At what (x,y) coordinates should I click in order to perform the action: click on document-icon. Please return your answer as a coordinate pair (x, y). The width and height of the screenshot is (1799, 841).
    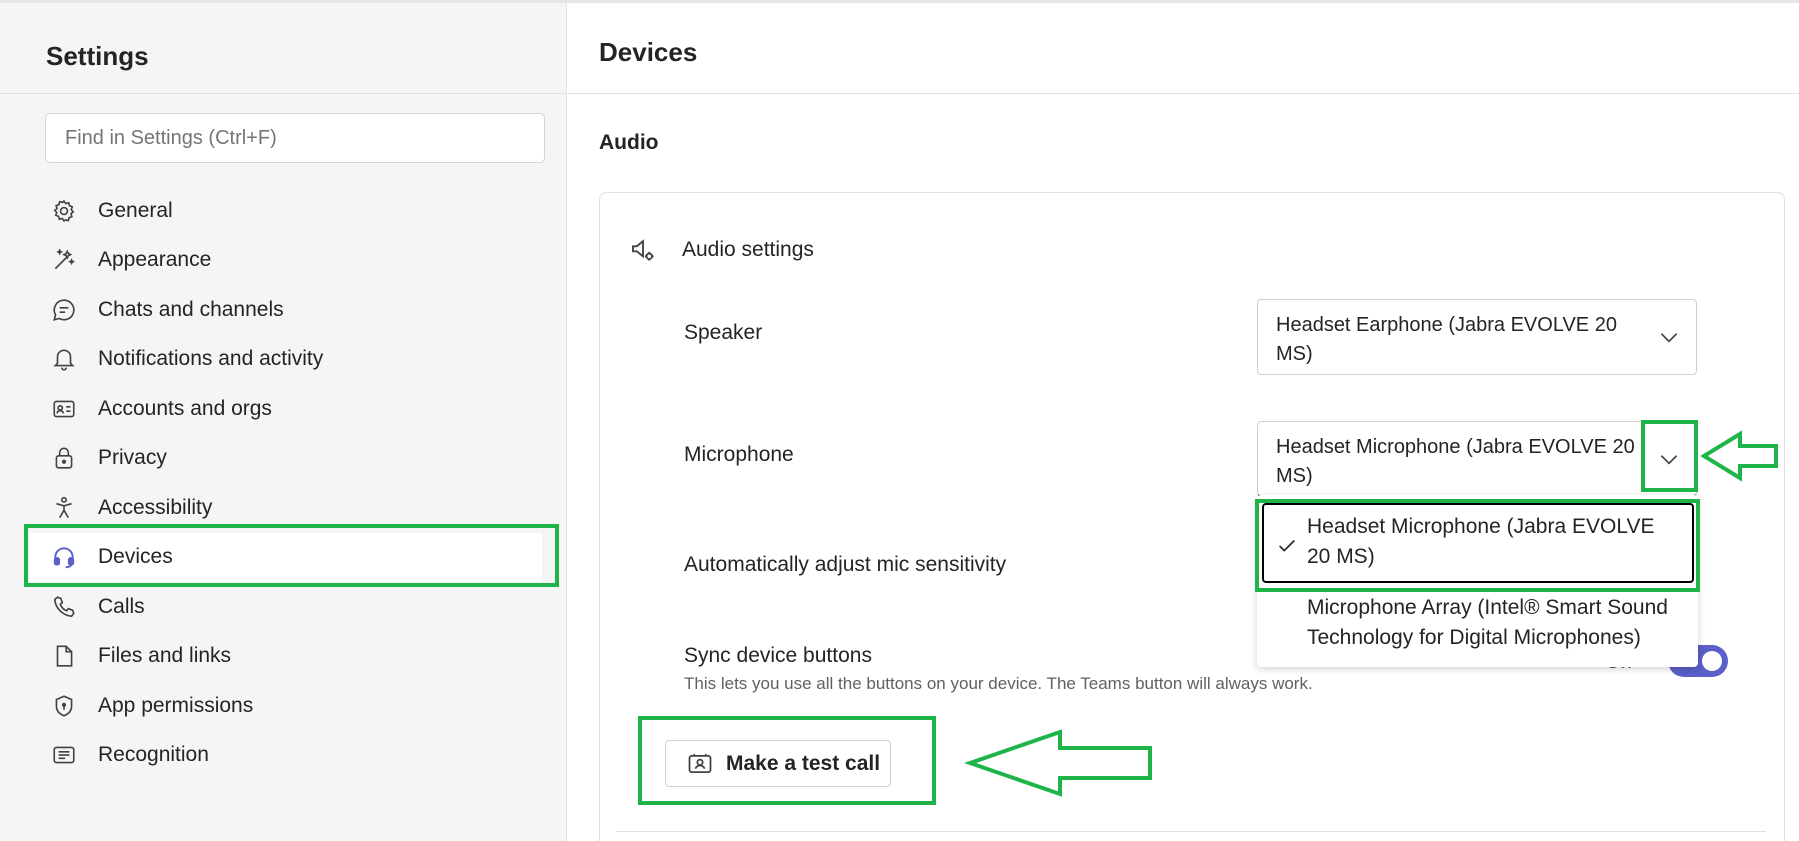
    Looking at the image, I should click on (64, 656).